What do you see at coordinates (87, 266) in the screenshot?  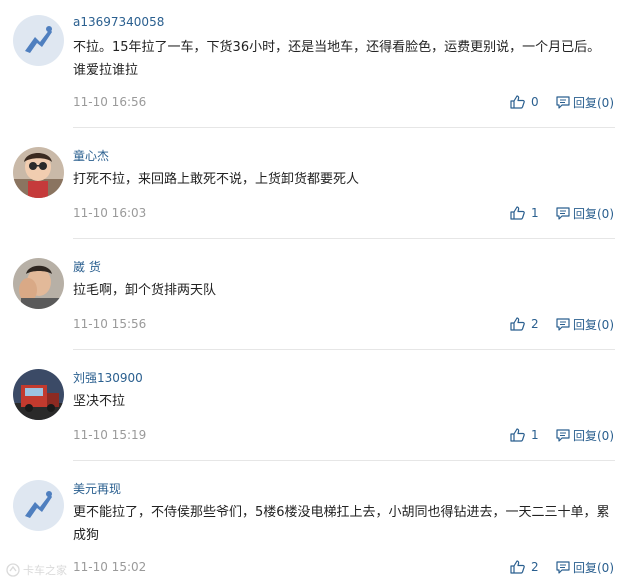 I see `comment-username: 崴 货` at bounding box center [87, 266].